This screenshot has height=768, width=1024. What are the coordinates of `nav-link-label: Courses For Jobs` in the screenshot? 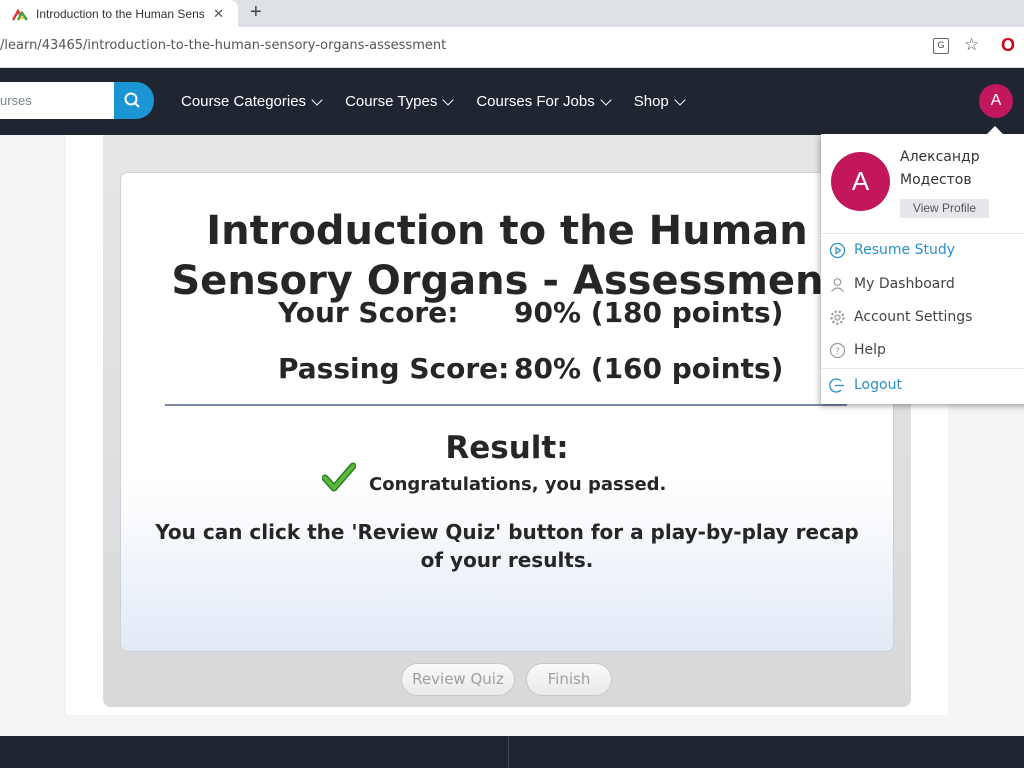 It's located at (535, 101).